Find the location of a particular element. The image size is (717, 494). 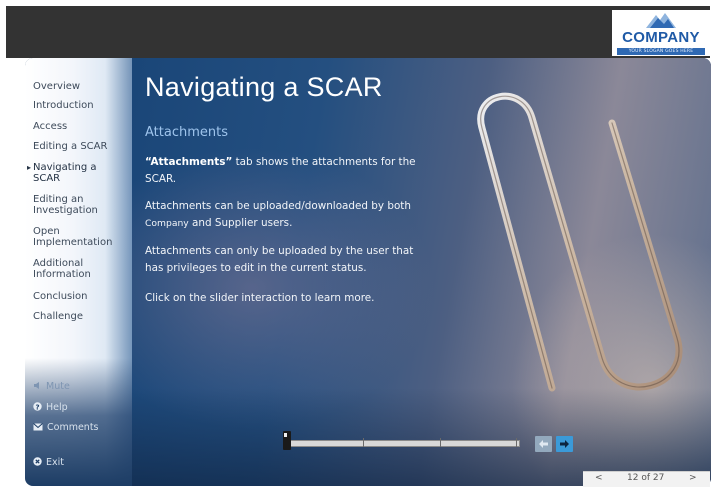

nav-item-challenge: Challenge is located at coordinates (58, 316).